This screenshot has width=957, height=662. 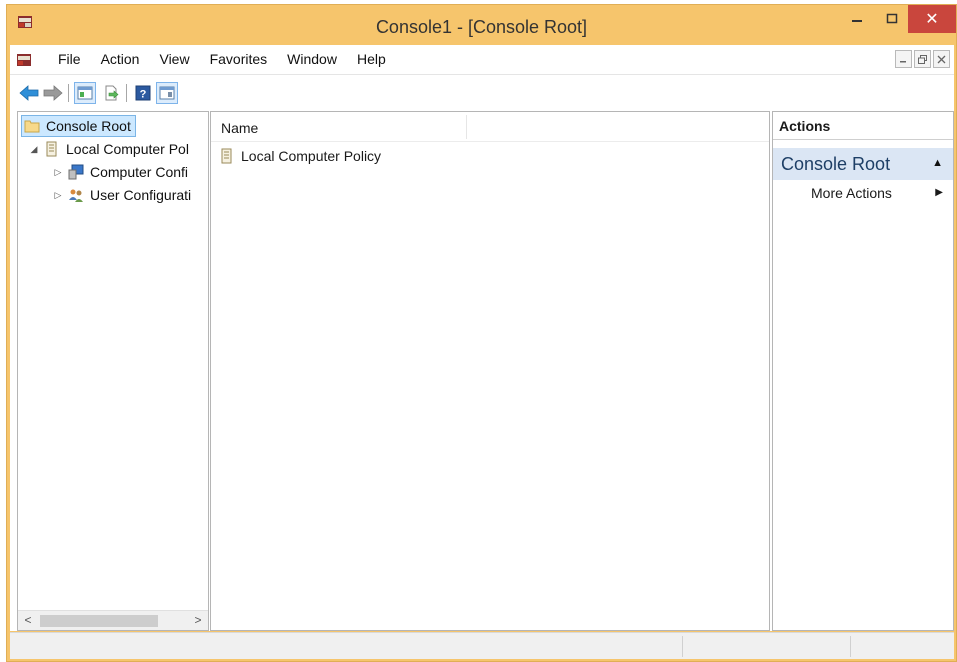 I want to click on export-list-button, so click(x=111, y=93).